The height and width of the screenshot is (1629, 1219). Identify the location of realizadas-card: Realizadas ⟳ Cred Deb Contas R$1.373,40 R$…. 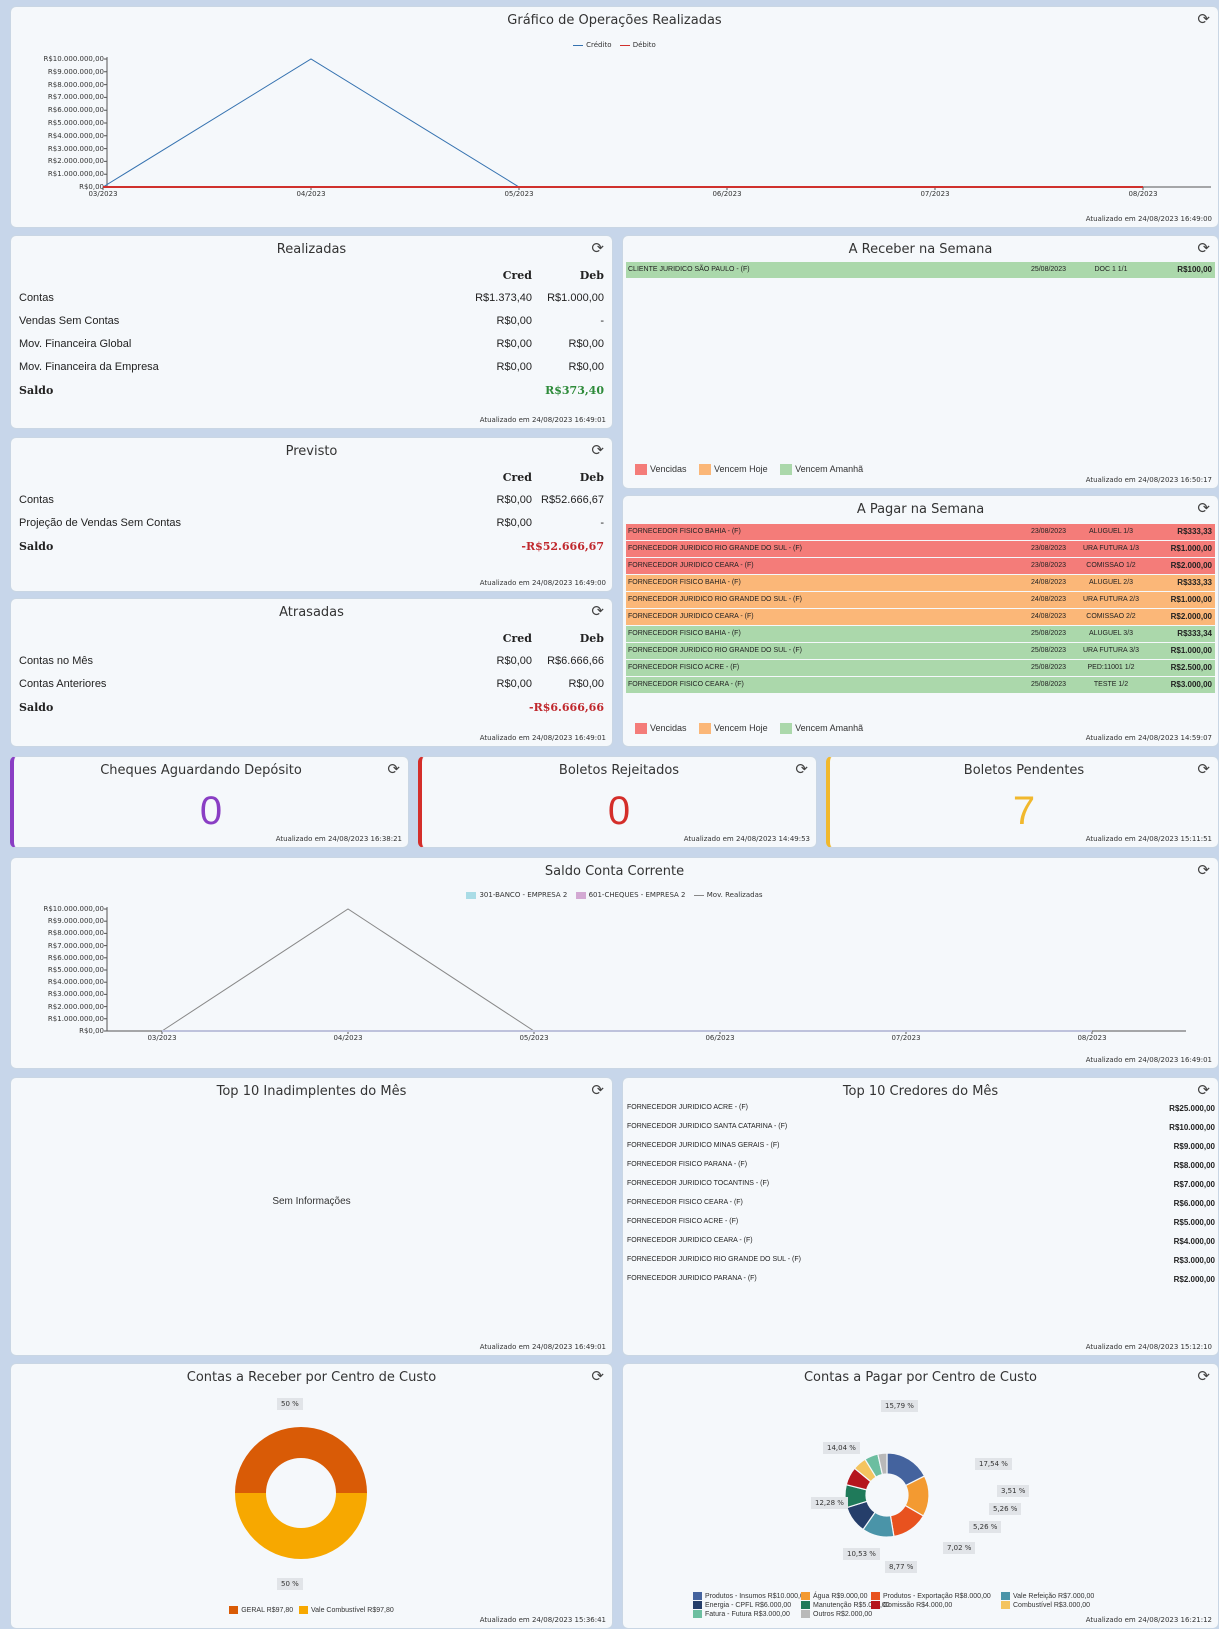
(311, 332).